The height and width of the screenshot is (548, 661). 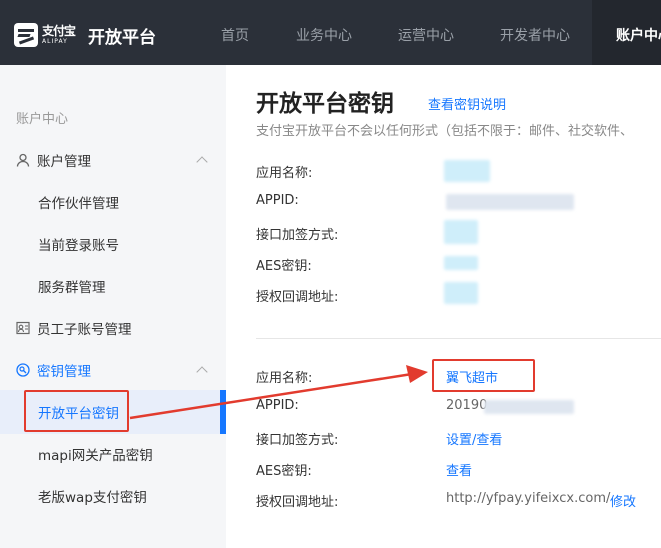 I want to click on callback-url-value: http://yfpay.yifeixcx.com/, so click(x=528, y=498).